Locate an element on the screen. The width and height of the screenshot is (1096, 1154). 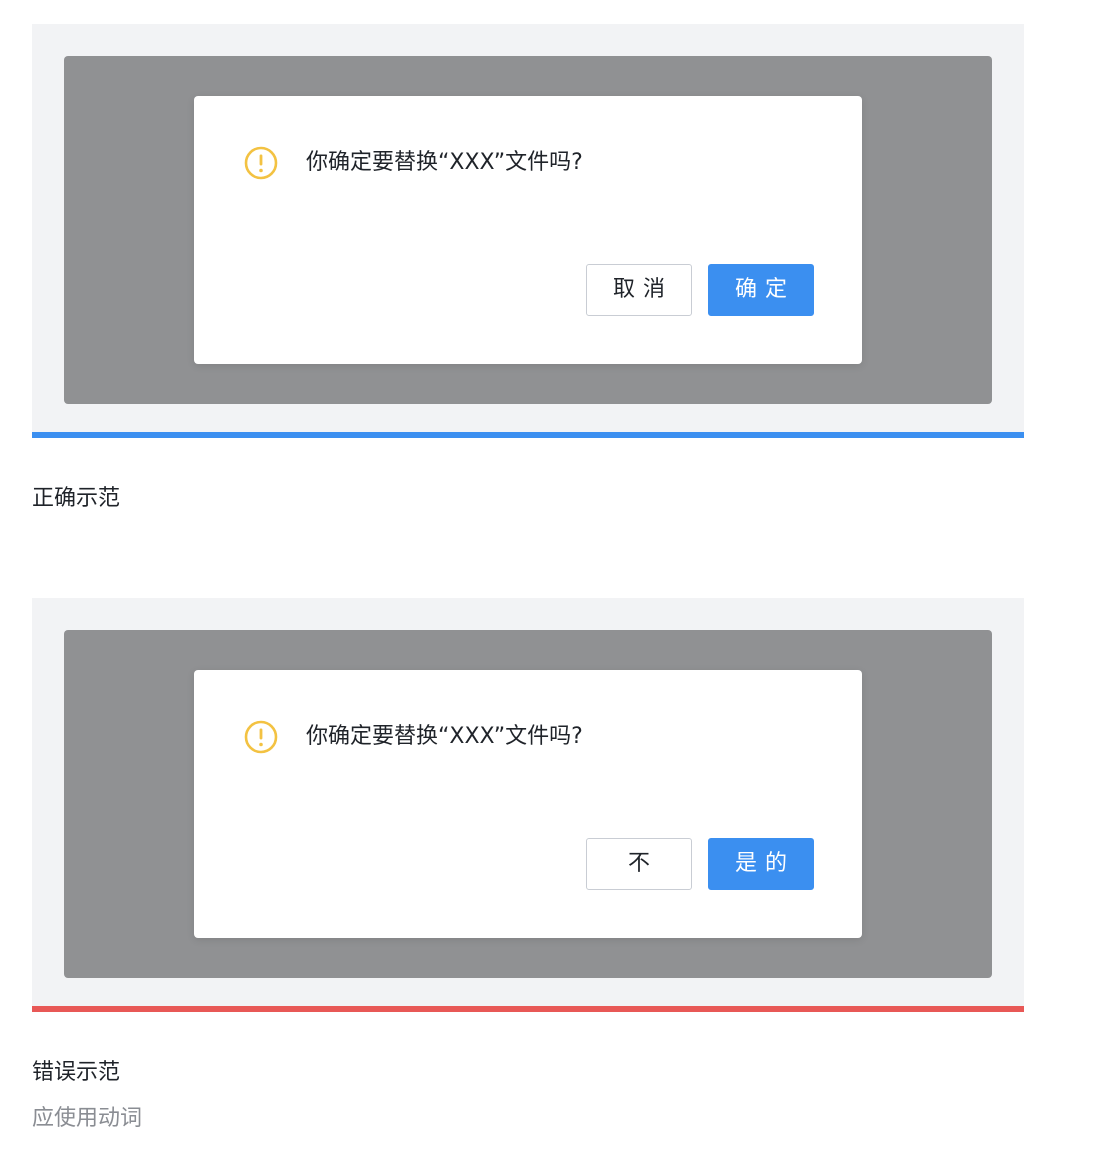
correct-indicator-bar is located at coordinates (528, 435).